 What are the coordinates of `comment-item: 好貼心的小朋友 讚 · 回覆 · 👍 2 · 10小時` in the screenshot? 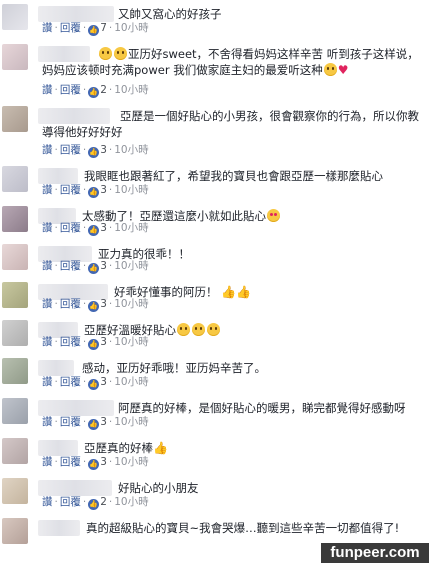 It's located at (217, 494).